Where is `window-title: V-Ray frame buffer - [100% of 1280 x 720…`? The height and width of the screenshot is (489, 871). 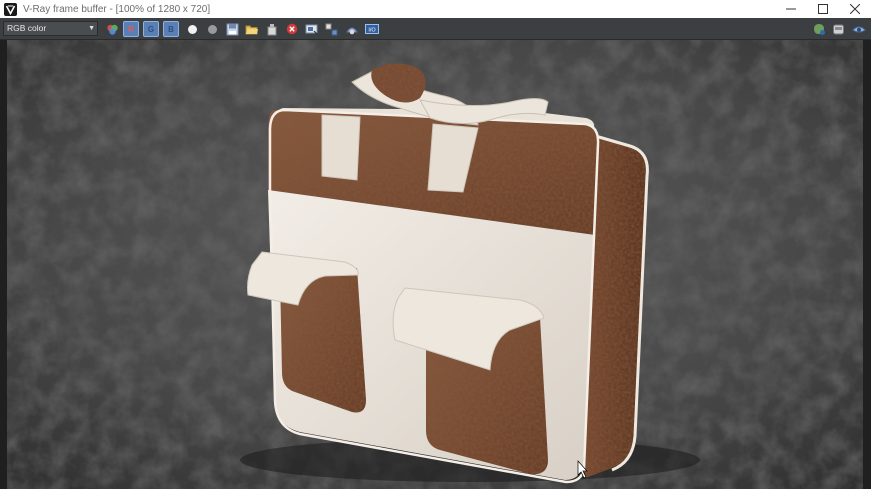
window-title: V-Ray frame buffer - [100% of 1280 x 720… is located at coordinates (117, 9).